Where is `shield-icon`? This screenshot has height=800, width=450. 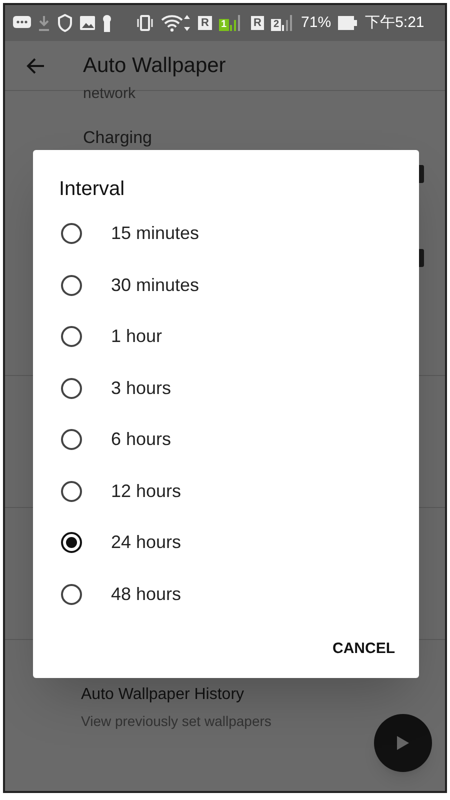
shield-icon is located at coordinates (65, 23).